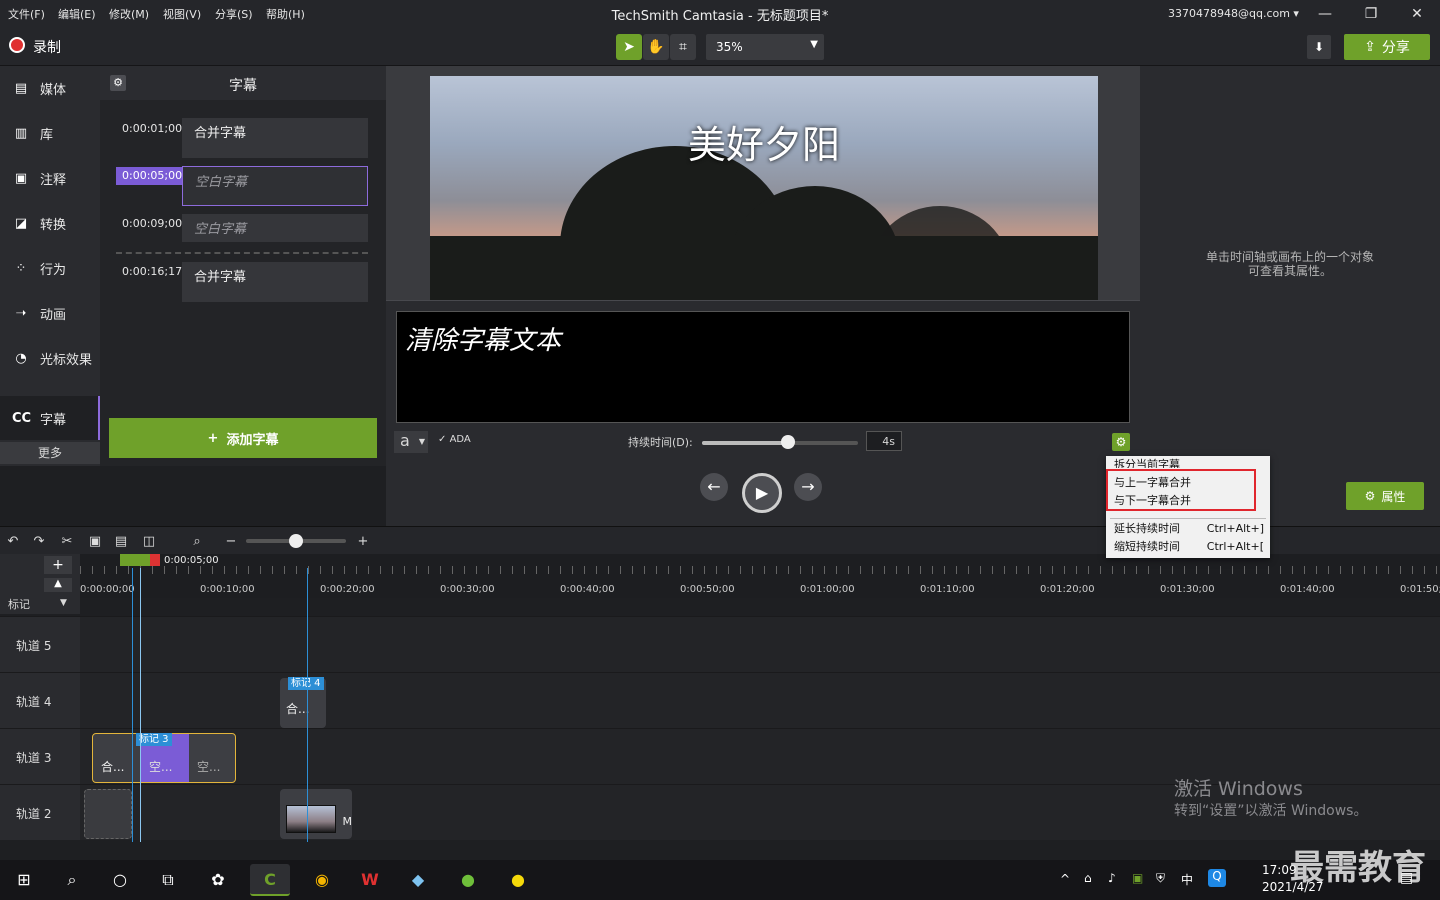 Image resolution: width=1440 pixels, height=900 pixels. What do you see at coordinates (629, 47) in the screenshot?
I see `select-tool-icon: ➤` at bounding box center [629, 47].